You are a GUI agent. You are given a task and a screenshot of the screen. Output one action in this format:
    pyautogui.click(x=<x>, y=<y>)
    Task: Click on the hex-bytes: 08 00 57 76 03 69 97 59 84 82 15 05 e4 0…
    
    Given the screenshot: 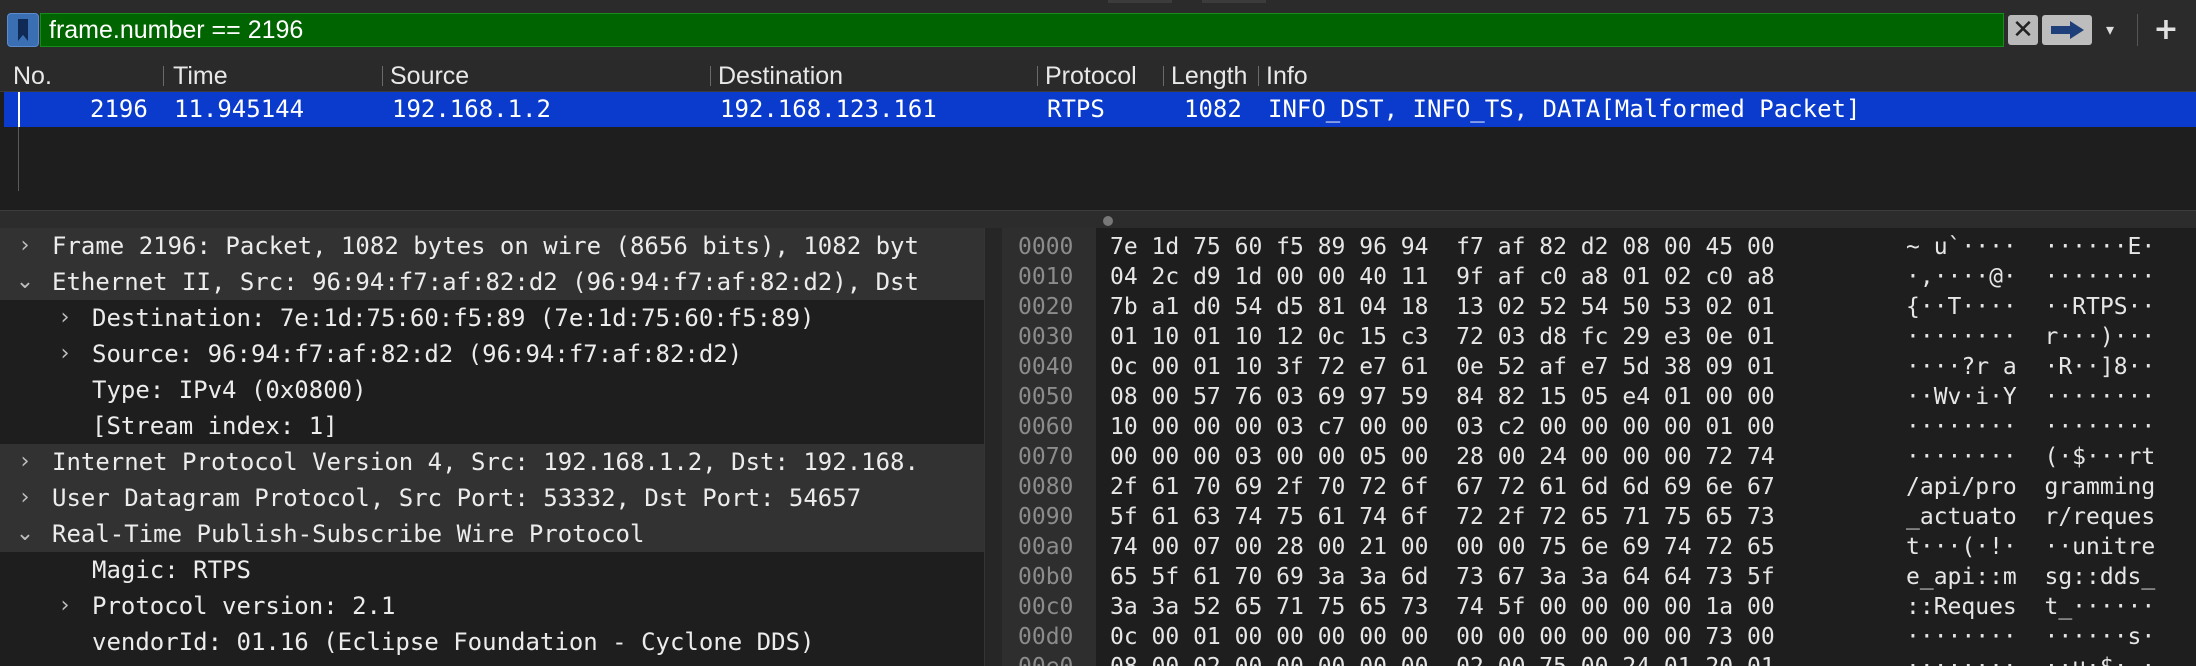 What is the action you would take?
    pyautogui.click(x=1442, y=397)
    